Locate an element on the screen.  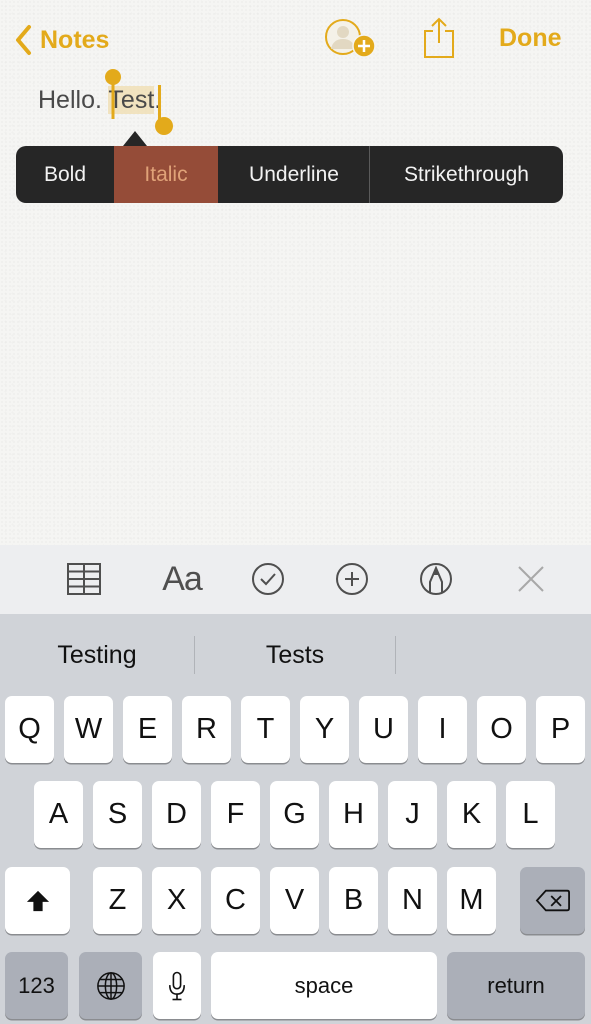
numbers-key: 123 is located at coordinates (36, 985).